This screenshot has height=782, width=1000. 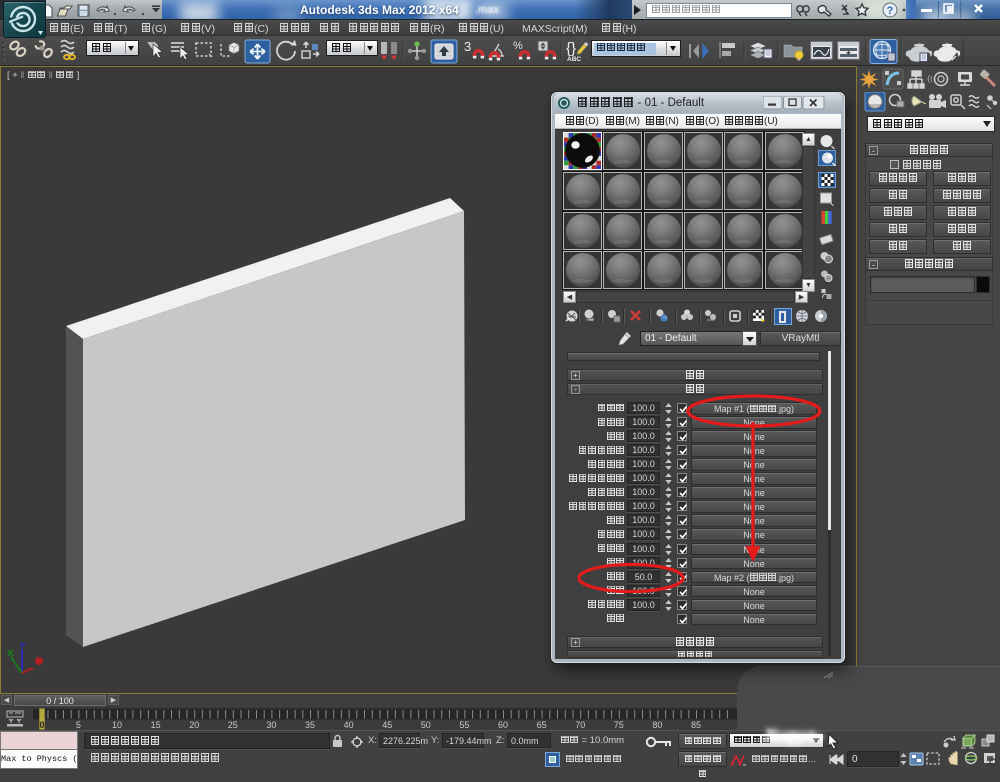 What do you see at coordinates (156, 725) in the screenshot?
I see `svg-text: 15` at bounding box center [156, 725].